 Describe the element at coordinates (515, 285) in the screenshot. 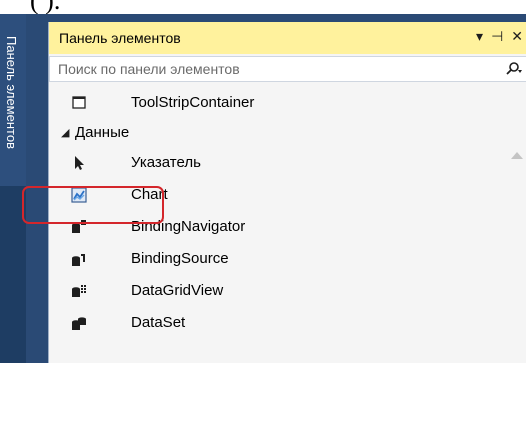

I see `vertical-scrollbar` at that location.